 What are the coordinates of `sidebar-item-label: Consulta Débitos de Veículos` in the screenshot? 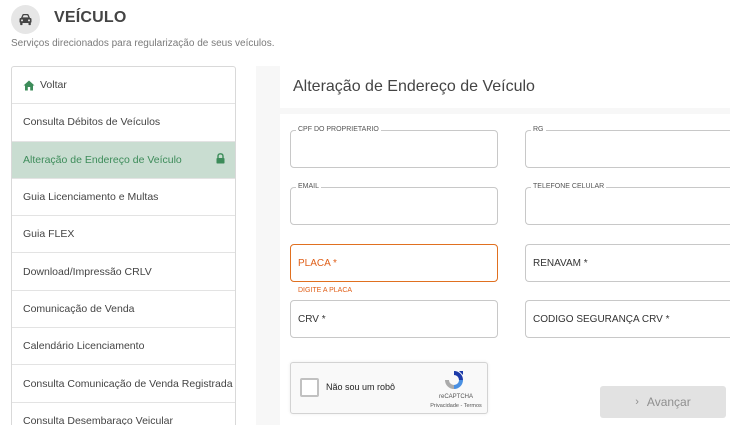 It's located at (92, 122).